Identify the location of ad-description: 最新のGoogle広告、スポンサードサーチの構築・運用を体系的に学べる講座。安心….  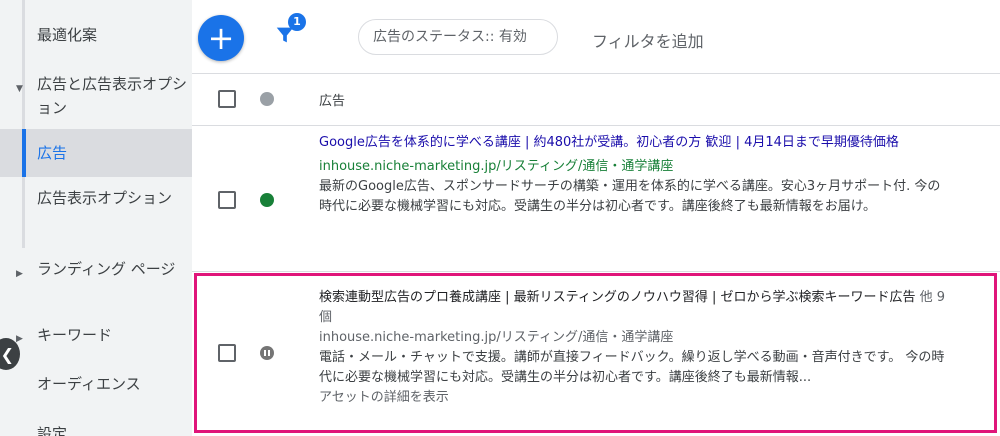
(630, 196).